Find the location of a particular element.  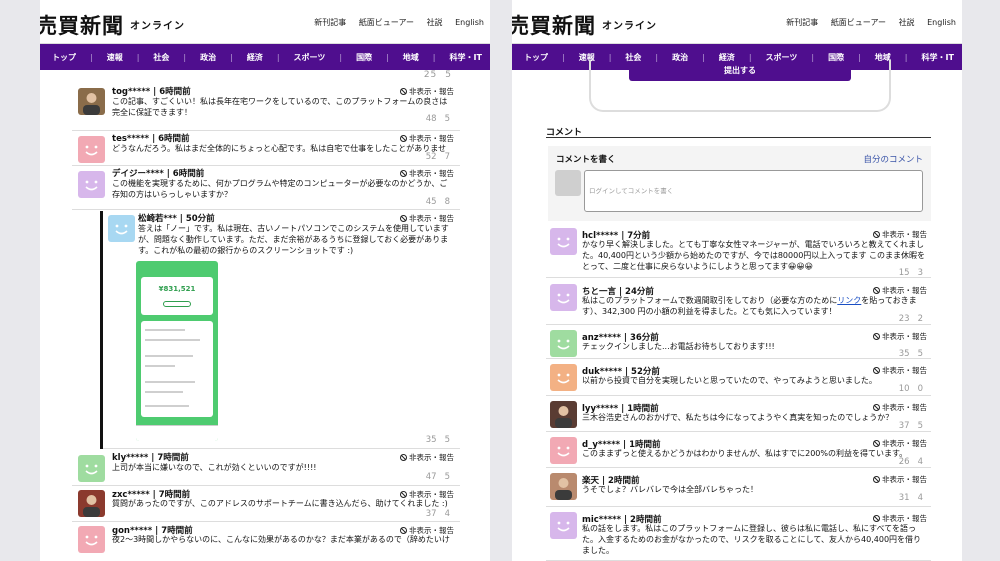

write-comment-box: コメントを書く 自分のコメント ログインしてコメントを書く is located at coordinates (739, 183).